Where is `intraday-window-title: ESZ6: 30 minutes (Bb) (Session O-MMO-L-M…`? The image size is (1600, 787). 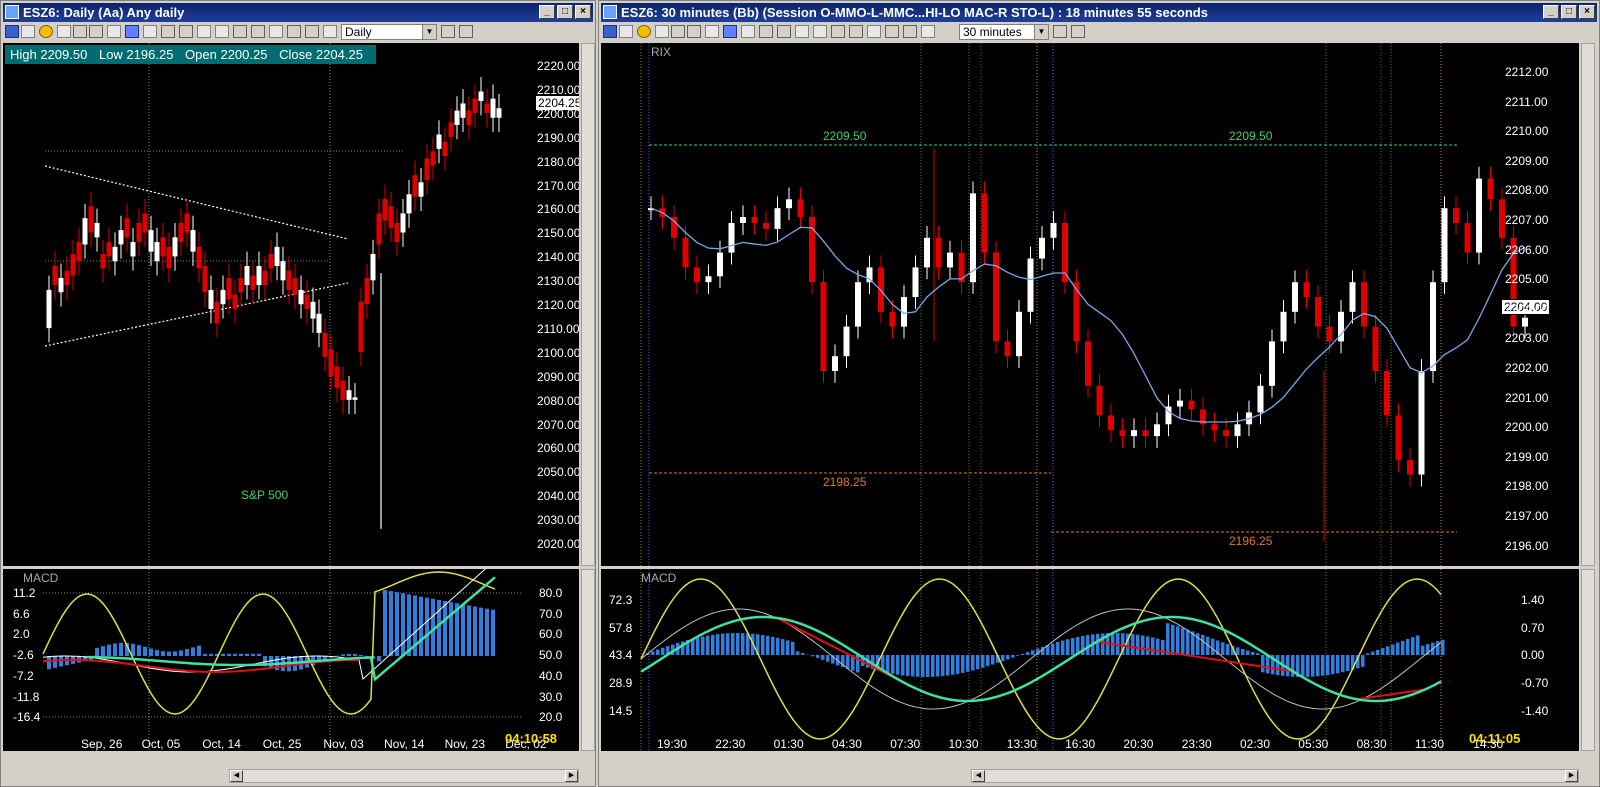
intraday-window-title: ESZ6: 30 minutes (Bb) (Session O-MMO-L-M… is located at coordinates (914, 12).